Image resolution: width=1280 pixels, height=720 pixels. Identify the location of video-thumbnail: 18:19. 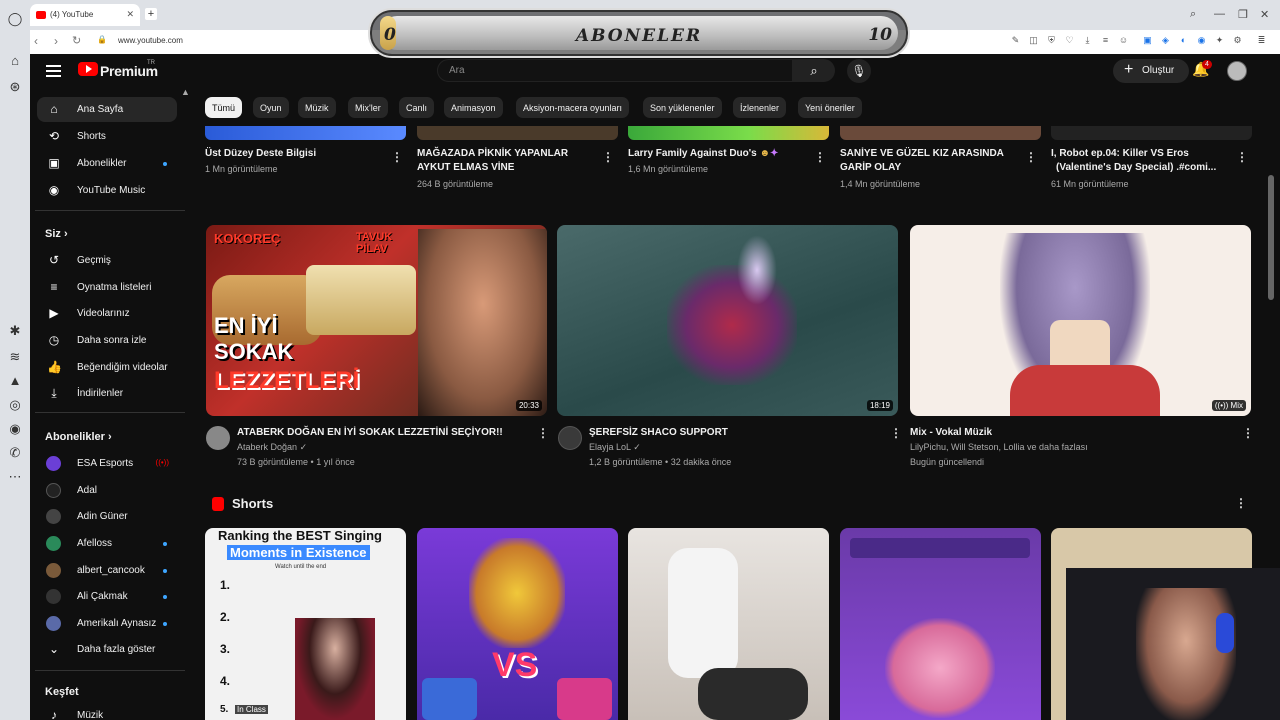
(727, 320).